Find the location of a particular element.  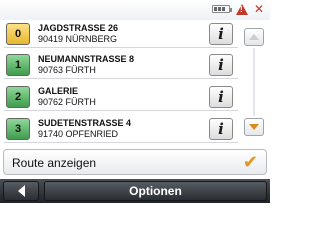

status-bar: ! ✕ is located at coordinates (135, 10).